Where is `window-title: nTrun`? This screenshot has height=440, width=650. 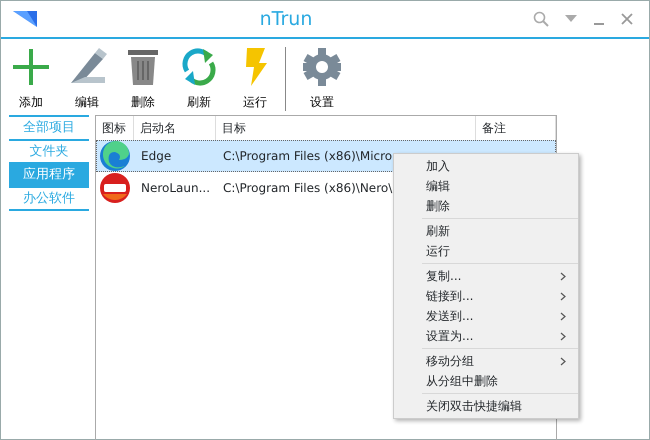
window-title: nTrun is located at coordinates (286, 19).